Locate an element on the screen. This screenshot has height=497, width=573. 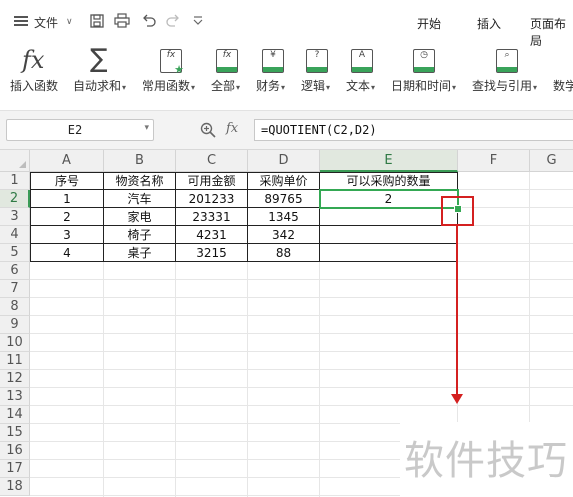
row-header: 11 is located at coordinates (15, 361).